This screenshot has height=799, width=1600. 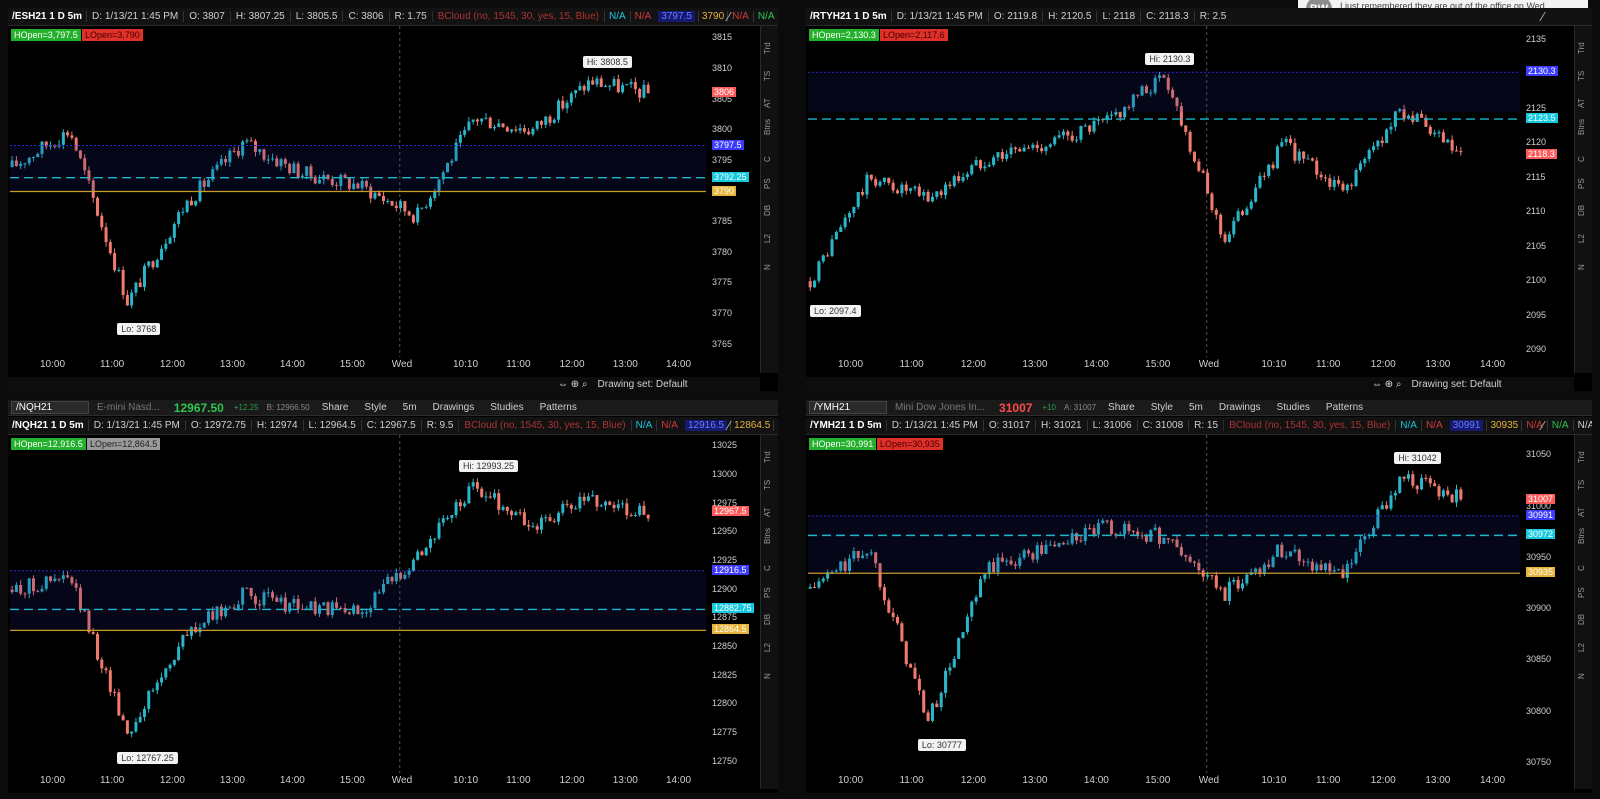 What do you see at coordinates (725, 531) in the screenshot?
I see `price-tick: 12950` at bounding box center [725, 531].